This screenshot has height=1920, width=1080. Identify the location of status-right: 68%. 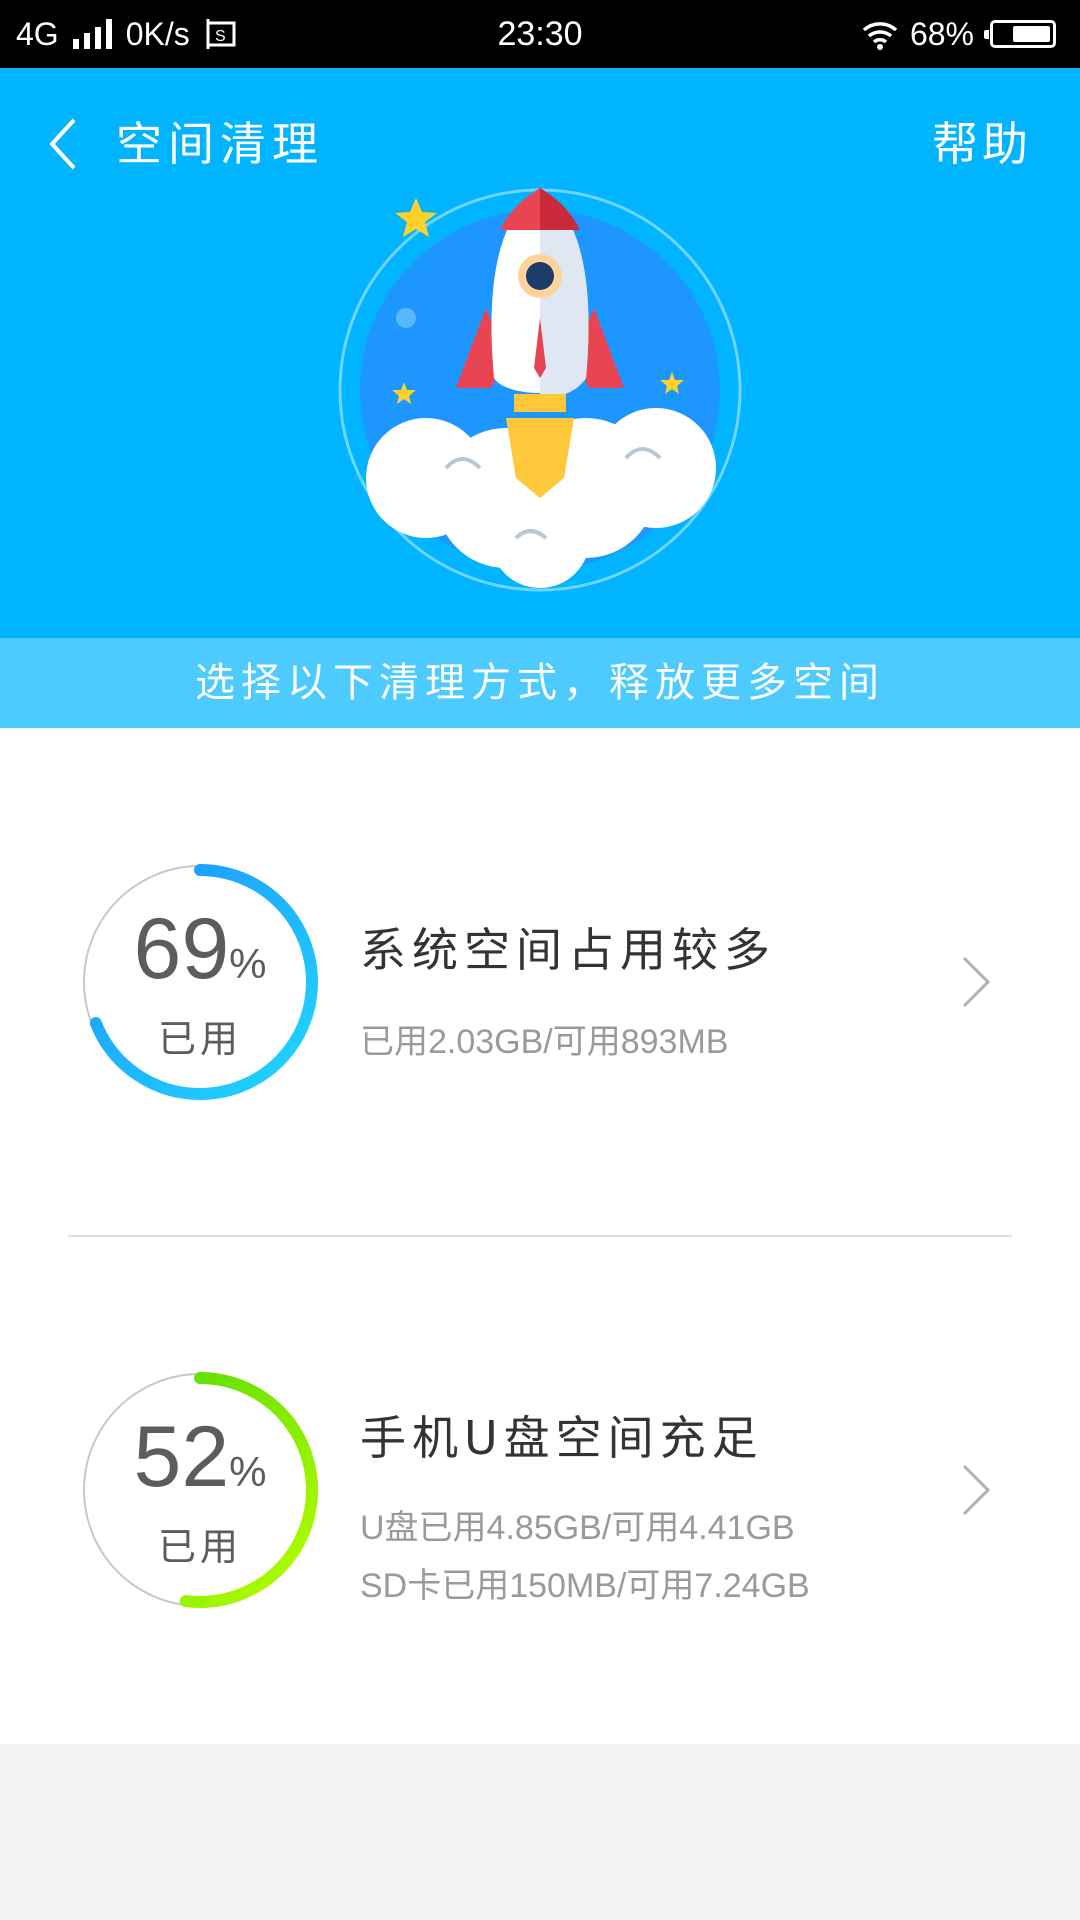
(958, 34).